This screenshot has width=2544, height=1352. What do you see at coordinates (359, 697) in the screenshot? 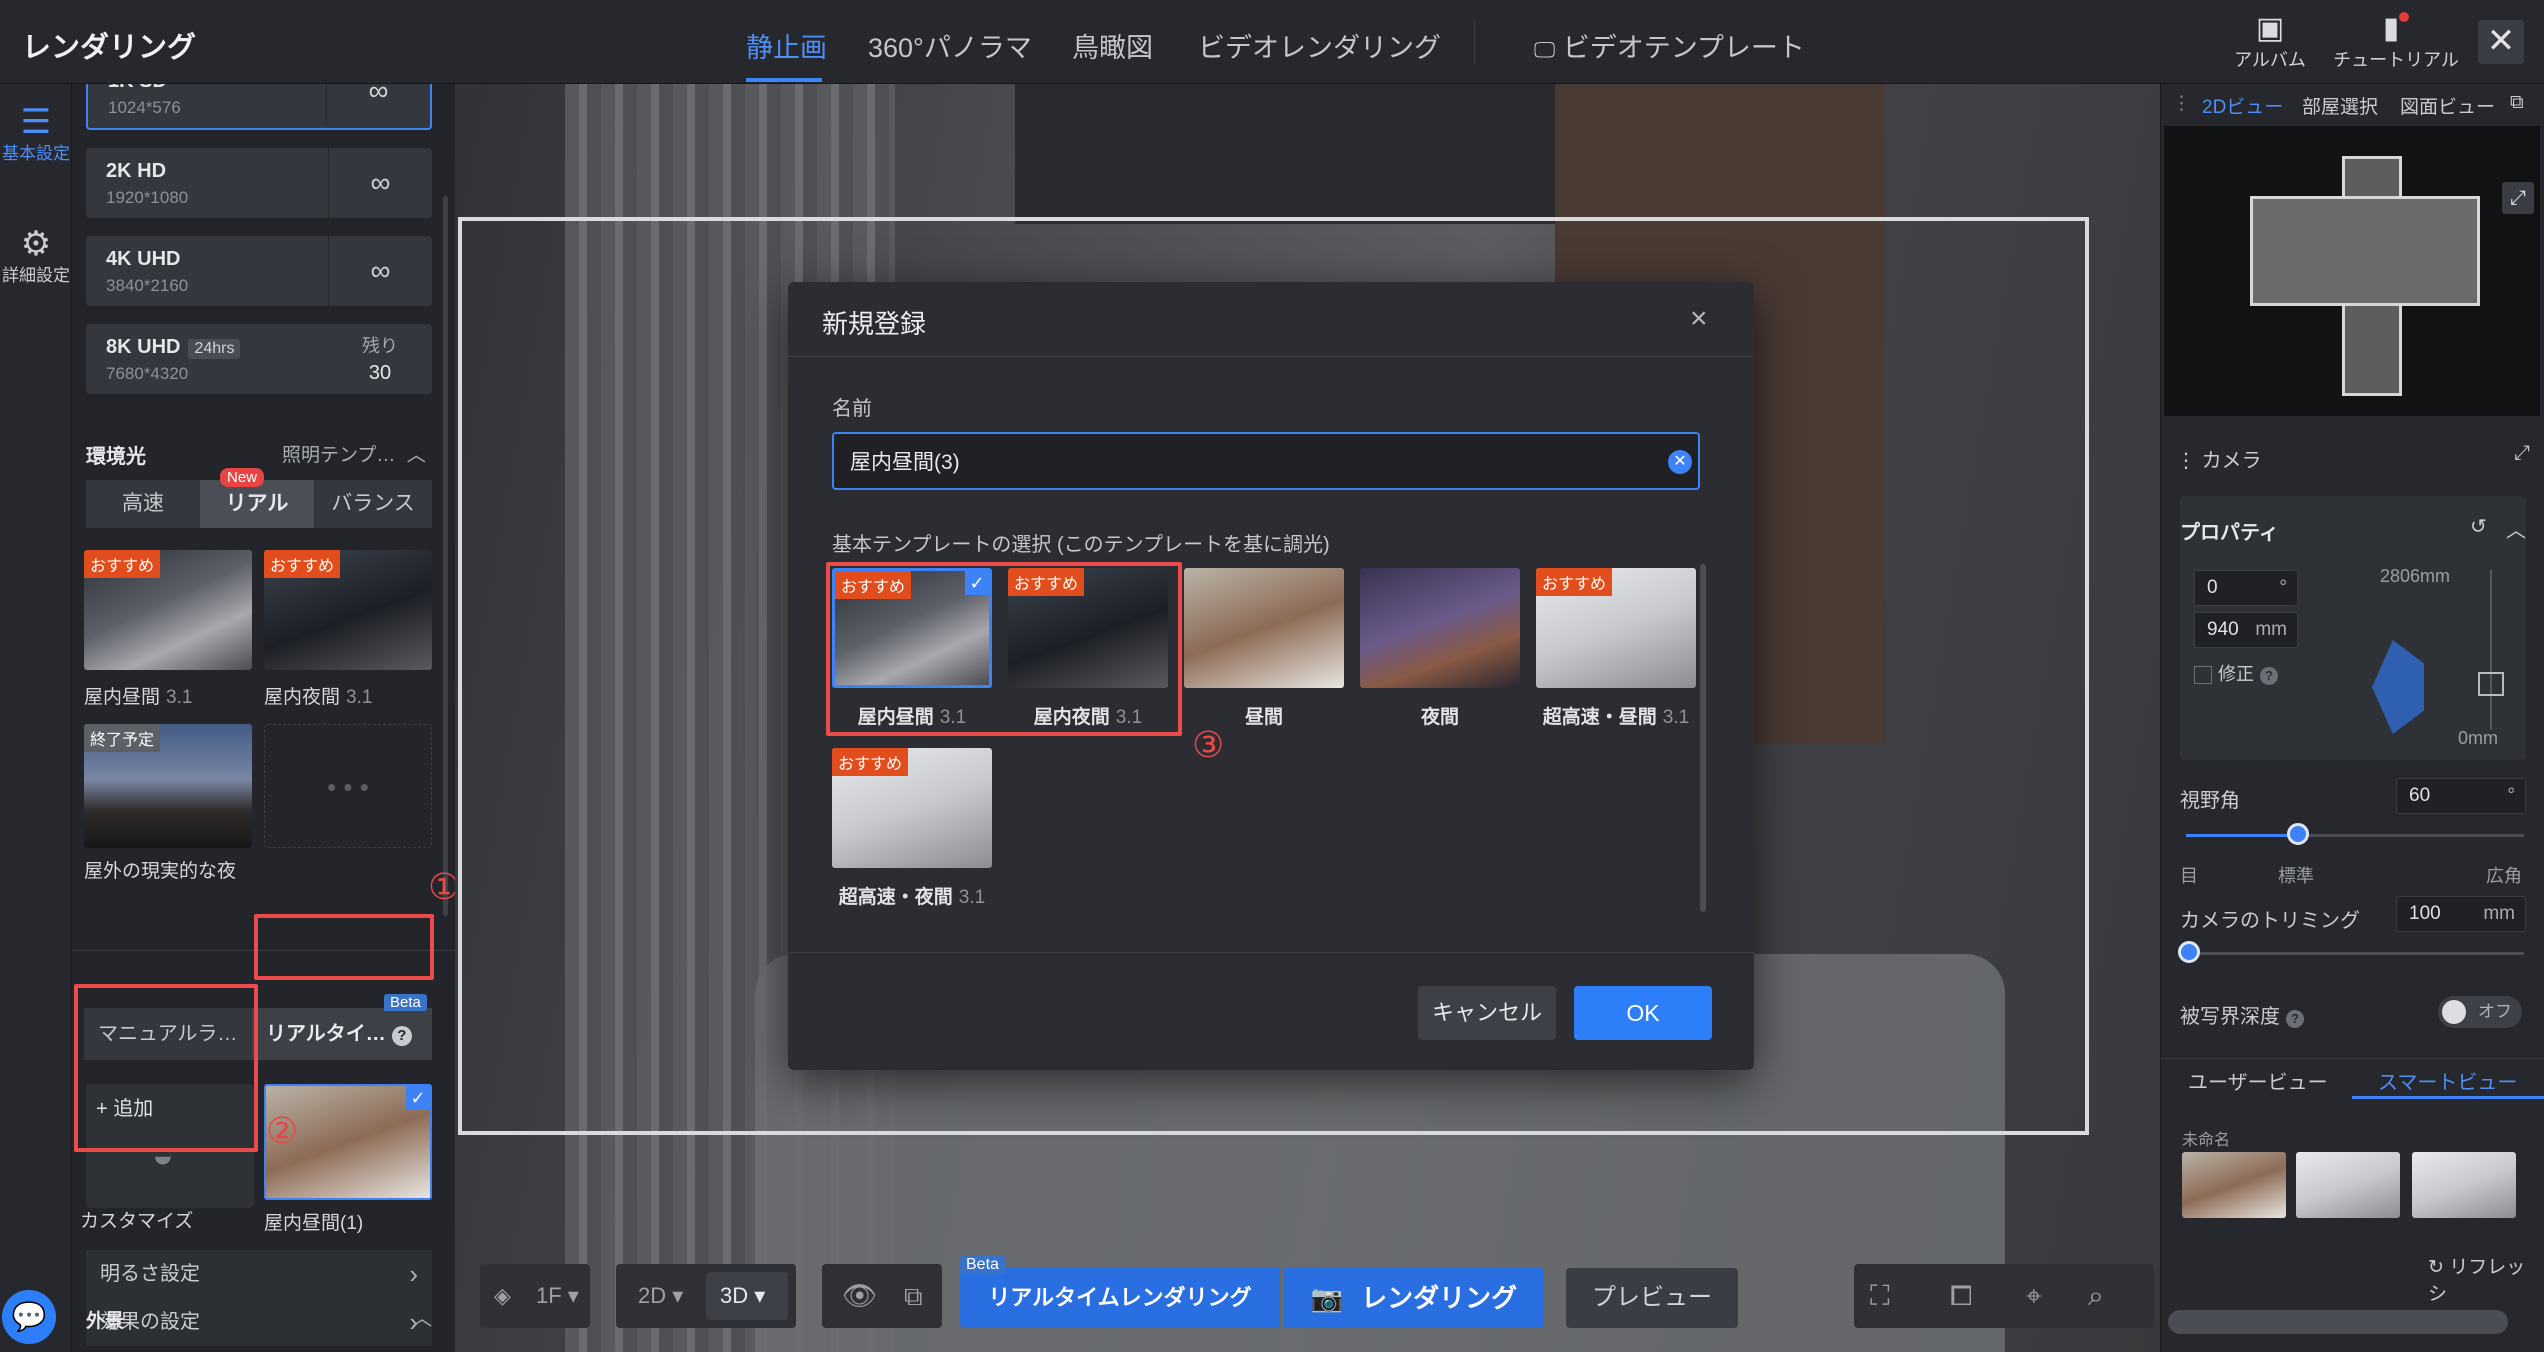
I see `caption-version: 3.1` at bounding box center [359, 697].